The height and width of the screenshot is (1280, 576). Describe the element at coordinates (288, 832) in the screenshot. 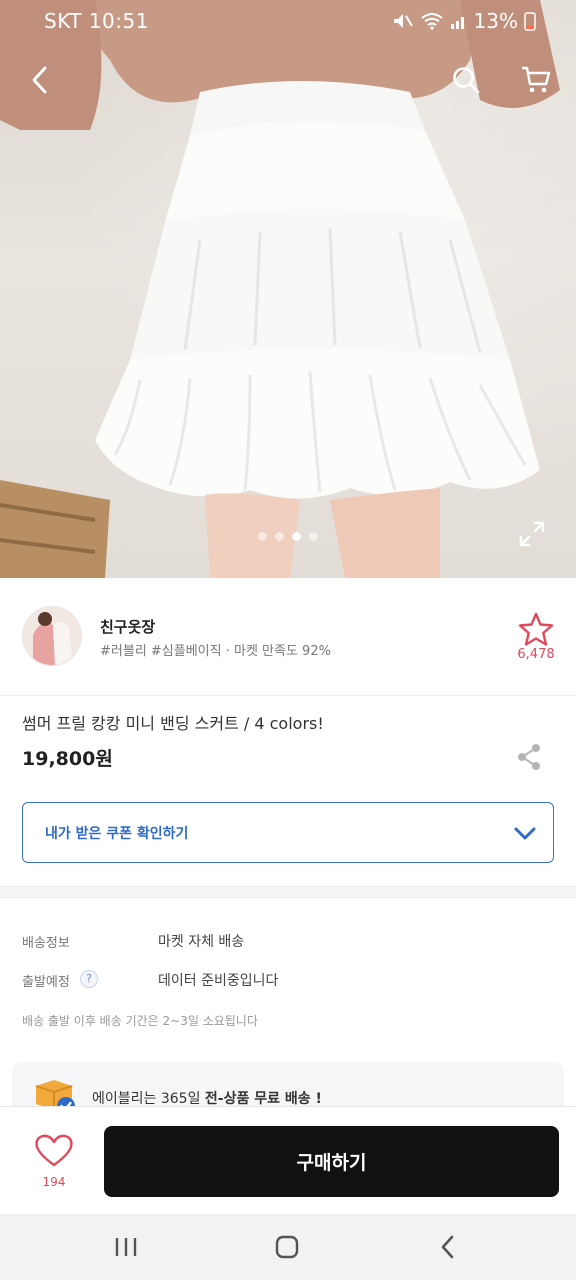

I see `coupon-check-button: 내가 받은 쿠폰 확인하기` at that location.